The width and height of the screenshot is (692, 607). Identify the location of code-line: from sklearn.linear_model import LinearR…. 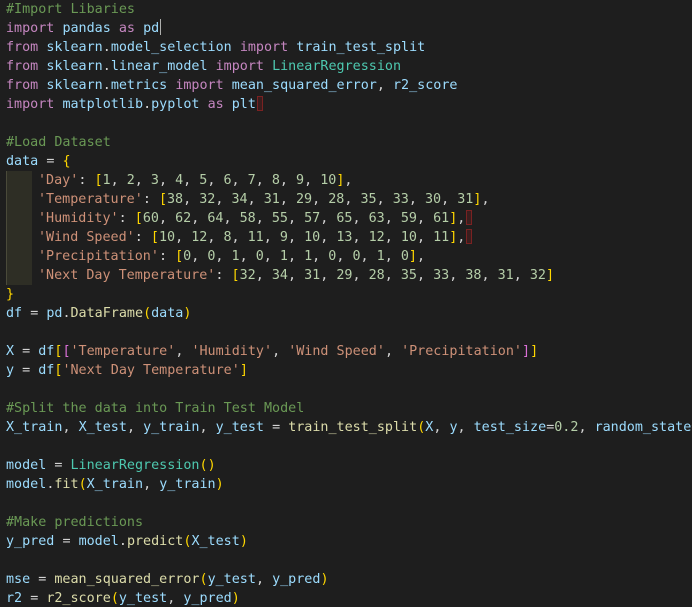
(346, 66).